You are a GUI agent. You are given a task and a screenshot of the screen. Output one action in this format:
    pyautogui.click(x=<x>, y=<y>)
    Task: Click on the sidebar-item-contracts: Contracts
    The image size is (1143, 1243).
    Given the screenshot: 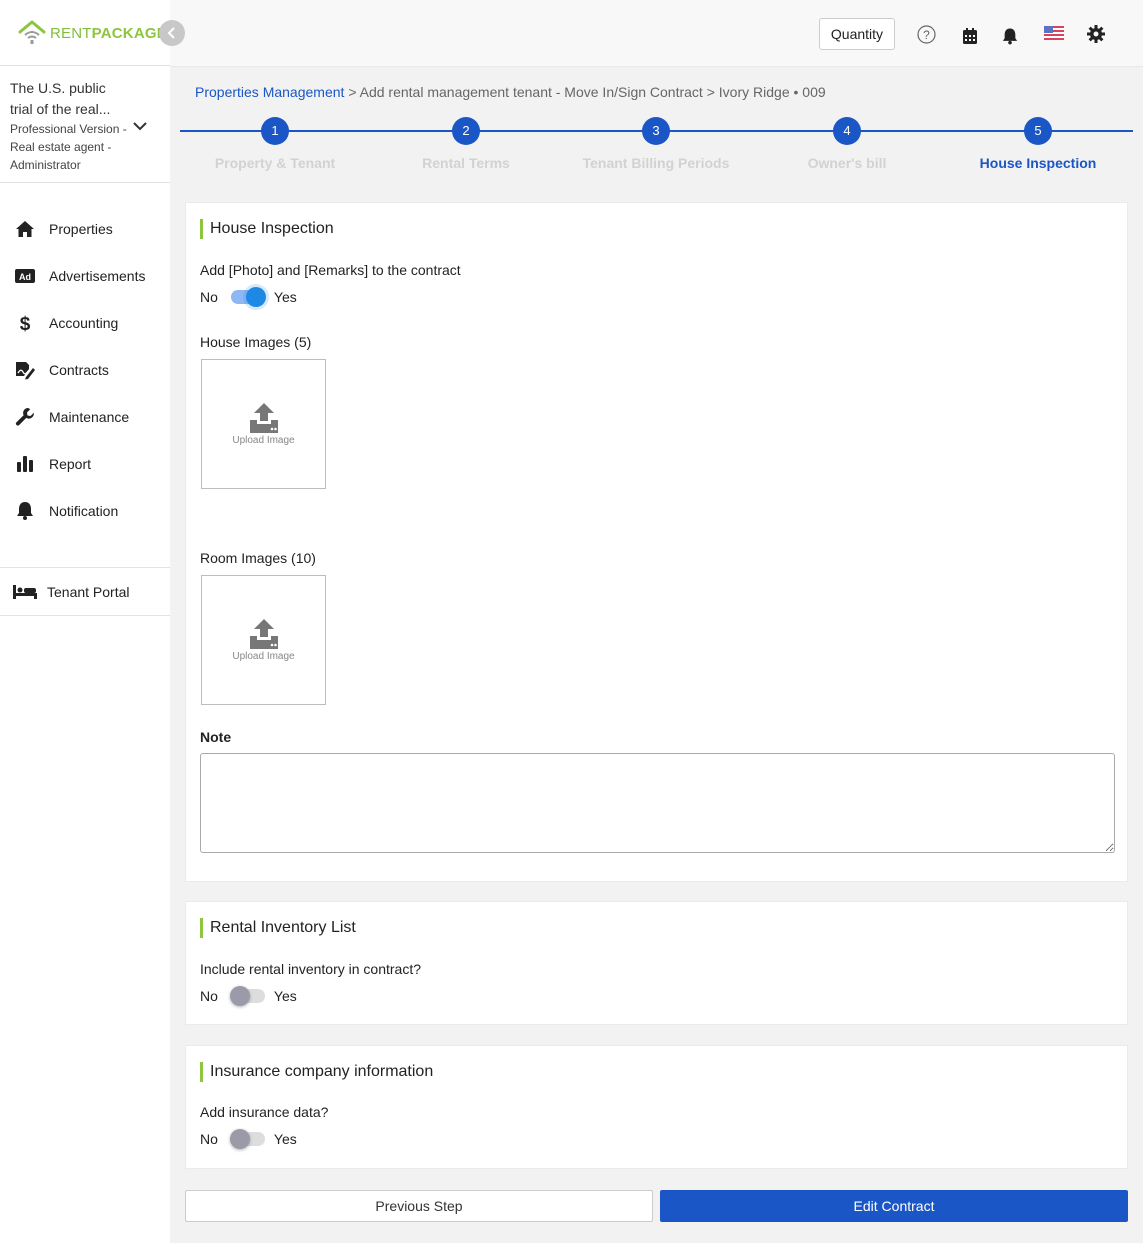 What is the action you would take?
    pyautogui.click(x=85, y=369)
    